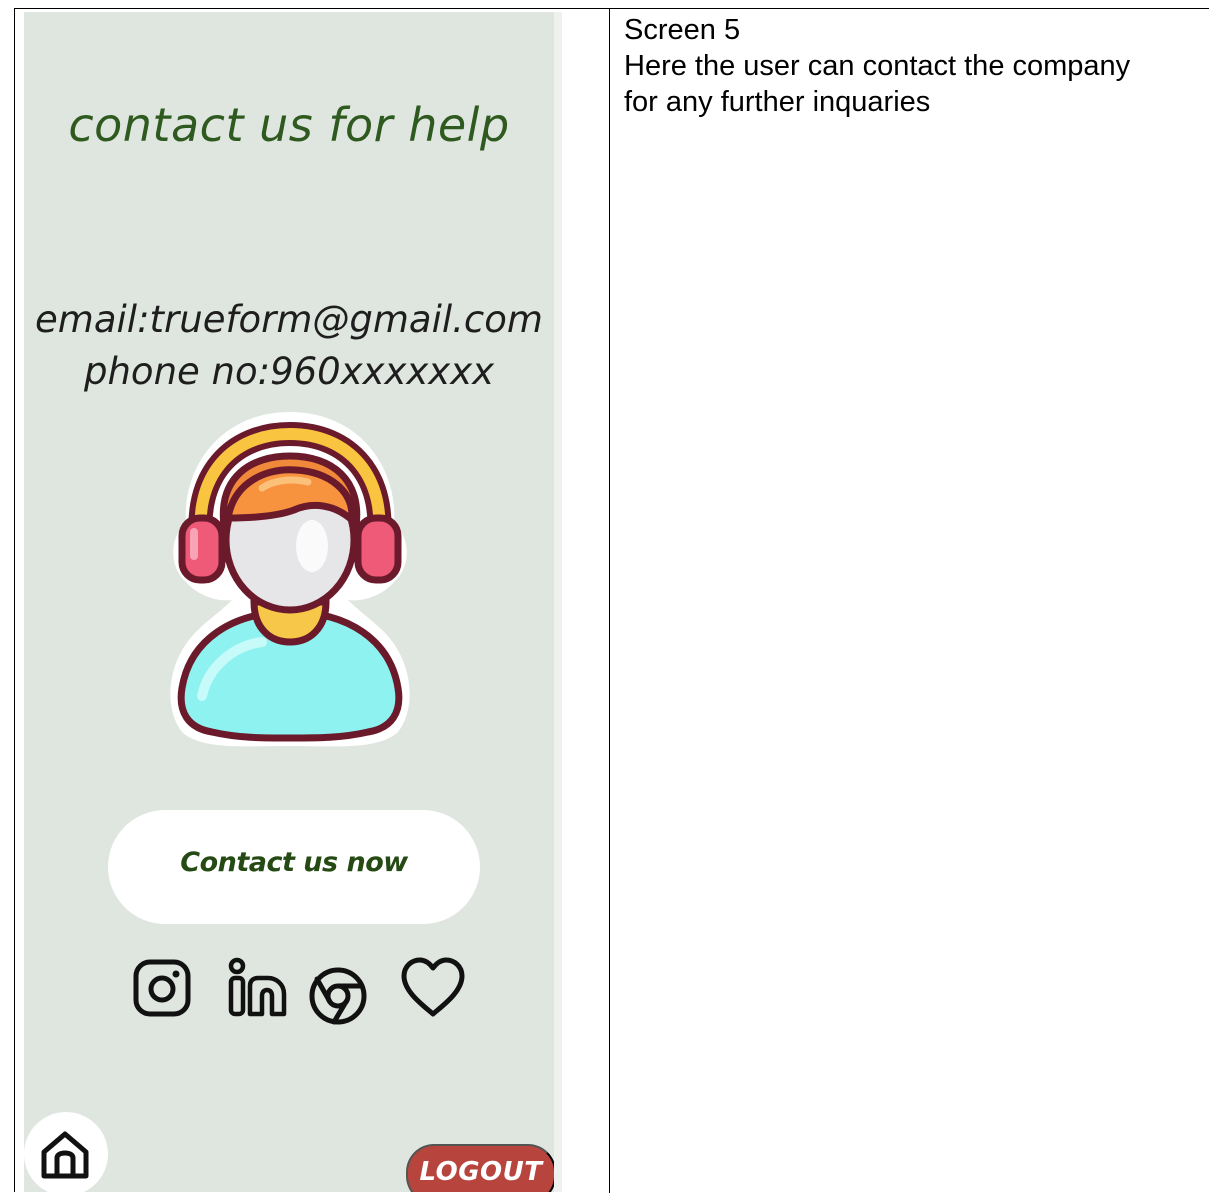  Describe the element at coordinates (294, 867) in the screenshot. I see `contact-us-now-button: Contact us now` at that location.